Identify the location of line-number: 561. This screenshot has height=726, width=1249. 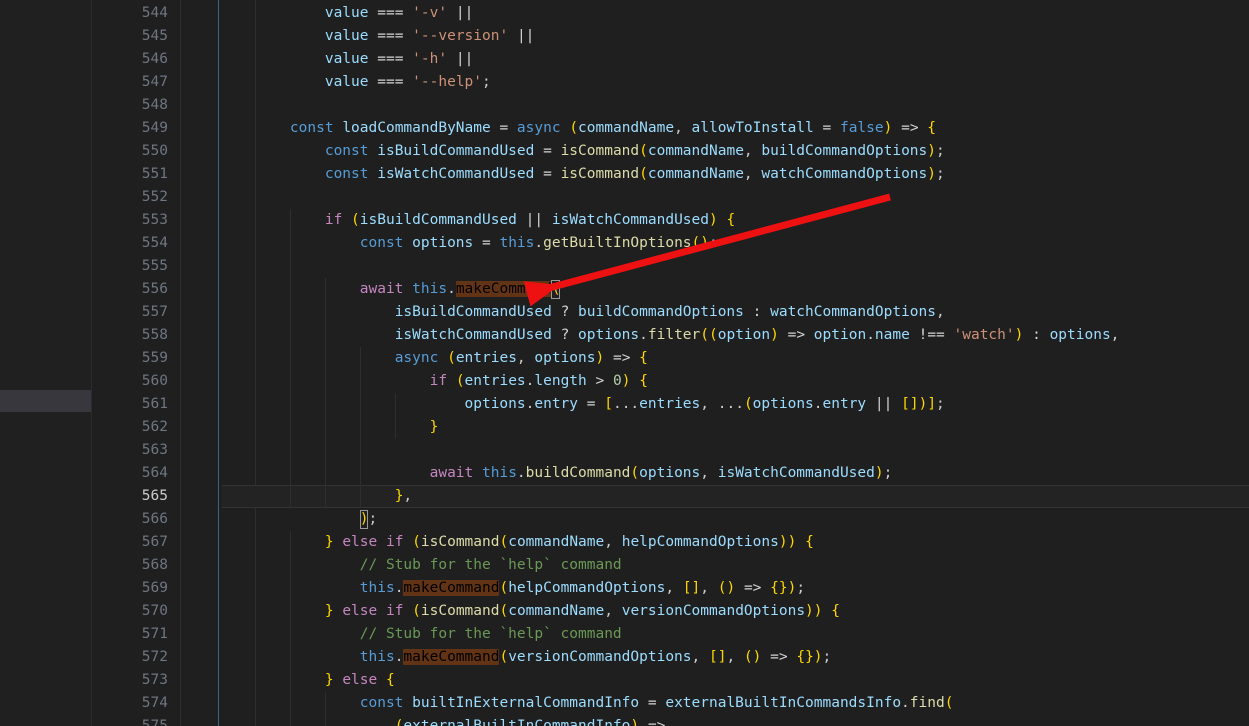
(154, 404).